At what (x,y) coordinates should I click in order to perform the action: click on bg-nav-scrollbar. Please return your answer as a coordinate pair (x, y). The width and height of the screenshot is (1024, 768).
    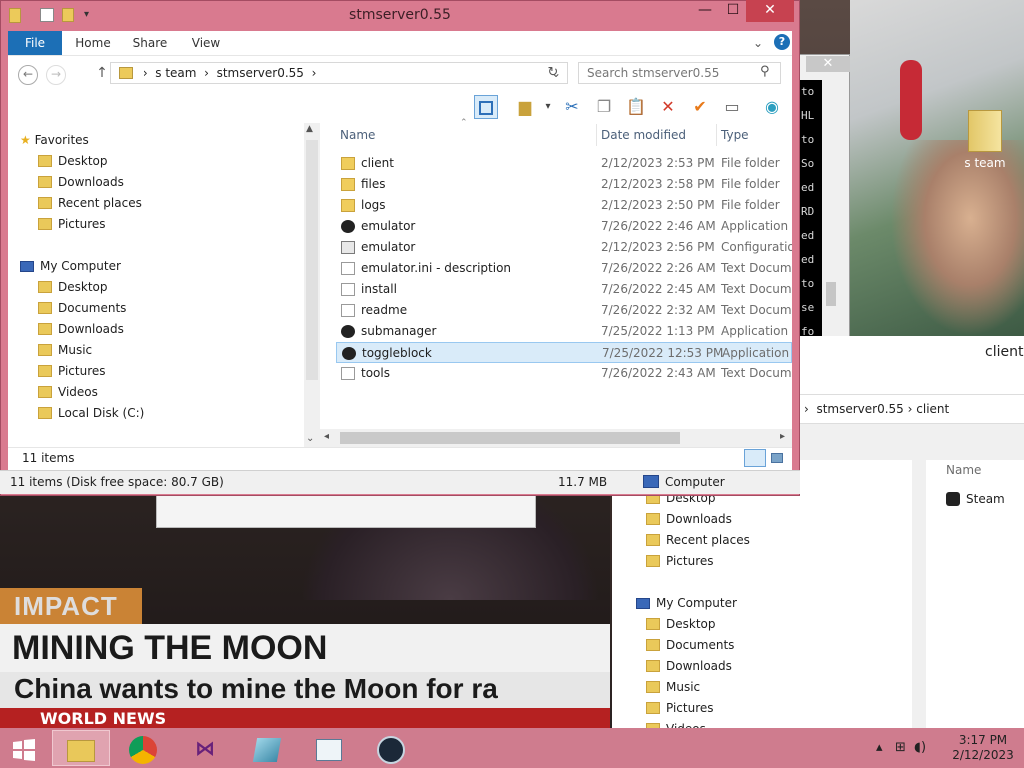
    Looking at the image, I should click on (919, 595).